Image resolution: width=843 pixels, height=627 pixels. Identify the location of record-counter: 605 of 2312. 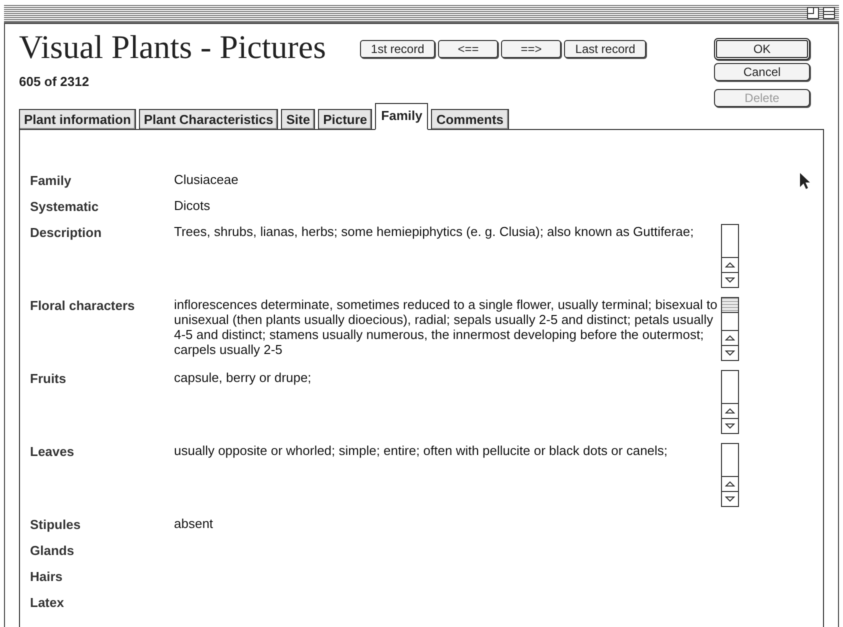
(54, 81).